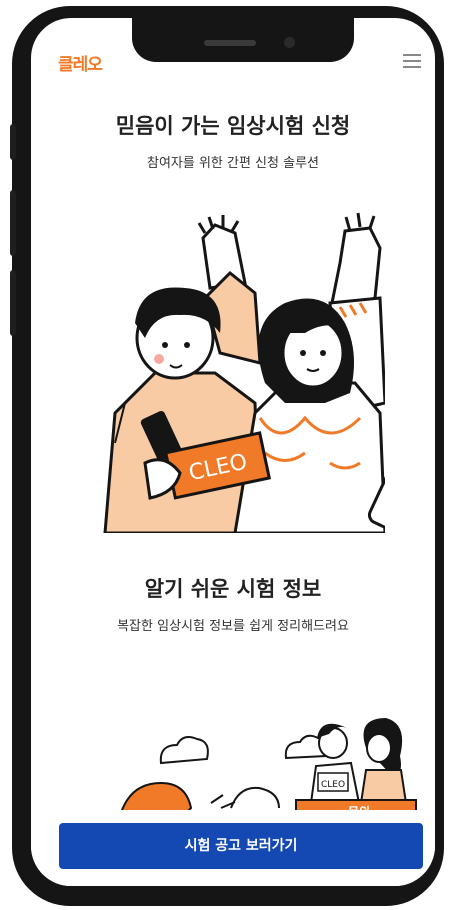 This screenshot has width=449, height=910. What do you see at coordinates (13, 142) in the screenshot?
I see `side-button` at bounding box center [13, 142].